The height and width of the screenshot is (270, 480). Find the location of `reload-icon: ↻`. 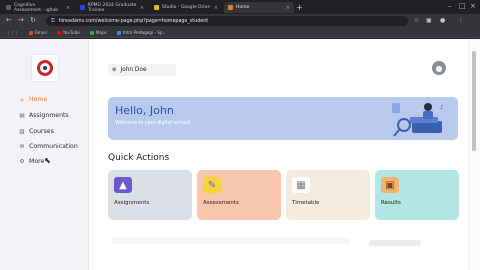

reload-icon: ↻ is located at coordinates (33, 20).